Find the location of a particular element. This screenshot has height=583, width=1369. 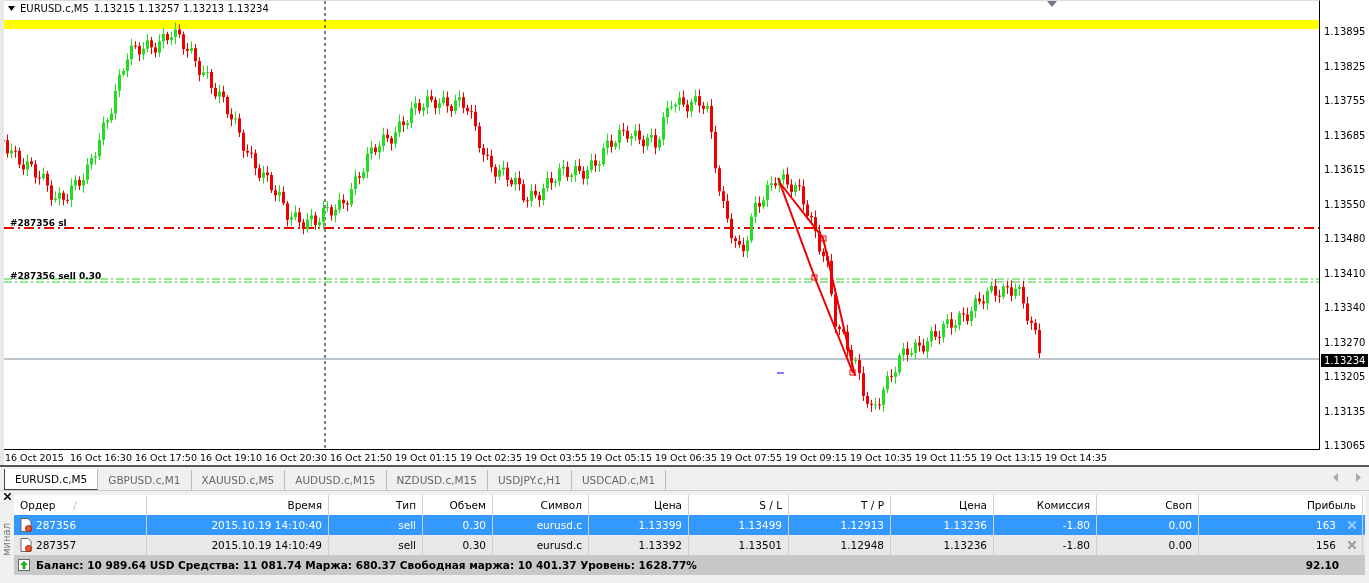

time-label: 19 Oct 05:15 is located at coordinates (621, 457).